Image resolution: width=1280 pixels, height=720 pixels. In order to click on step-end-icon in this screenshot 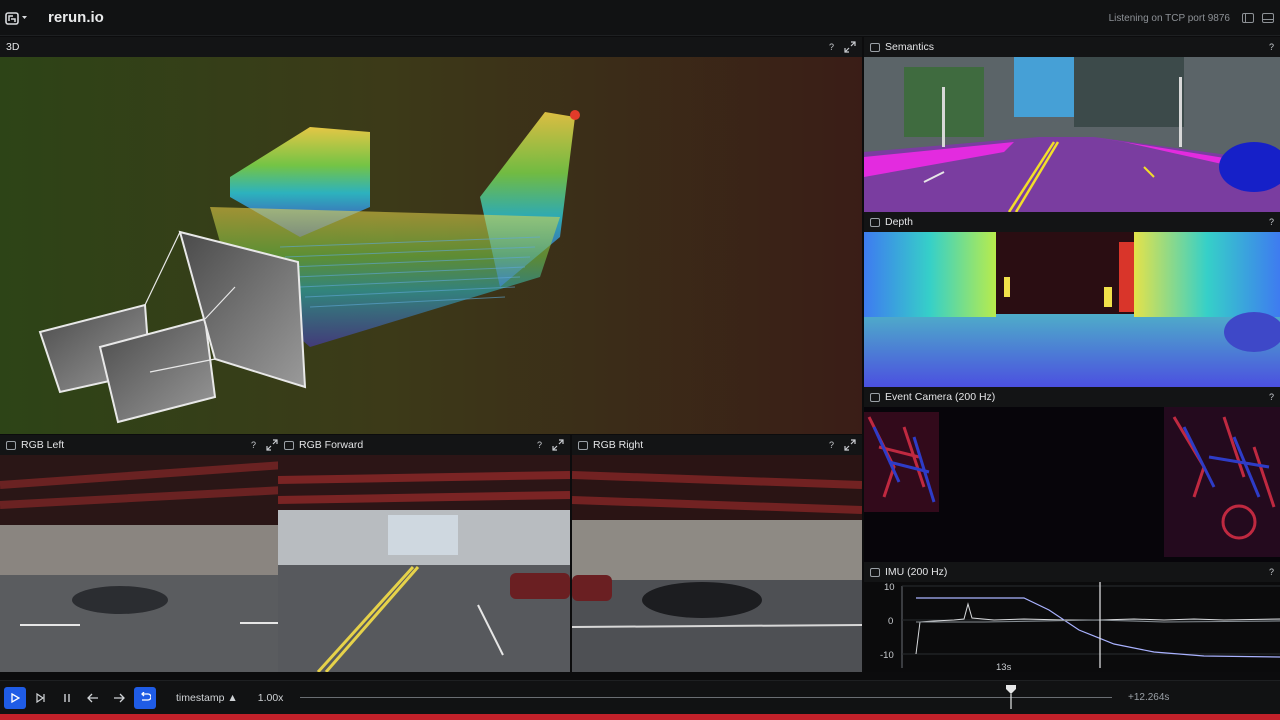, I will do `click(40, 697)`.